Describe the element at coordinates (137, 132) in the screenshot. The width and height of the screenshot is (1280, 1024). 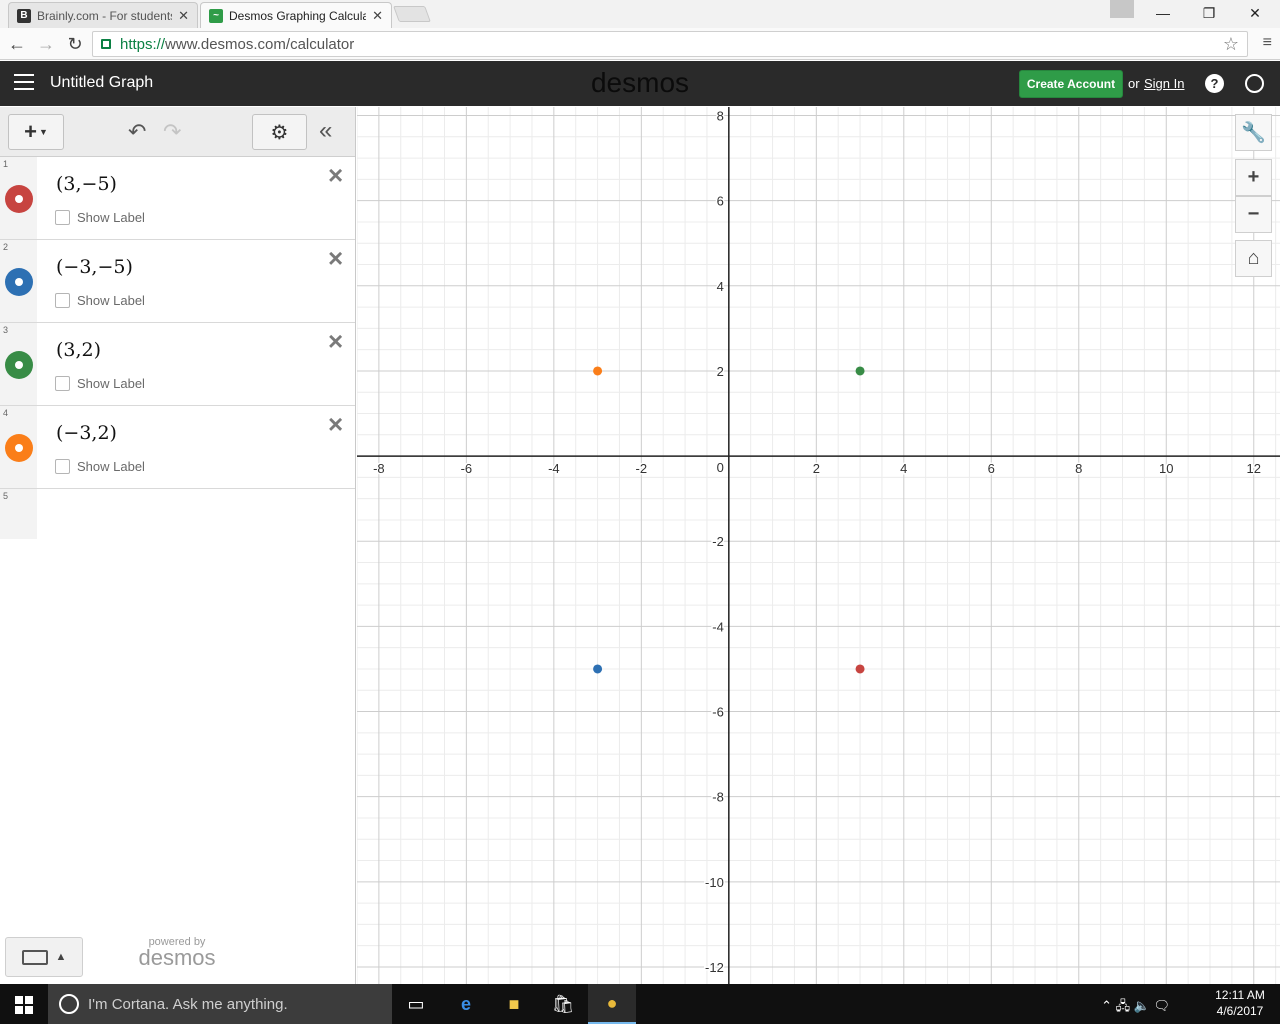
I see `undo-icon: ↶` at that location.